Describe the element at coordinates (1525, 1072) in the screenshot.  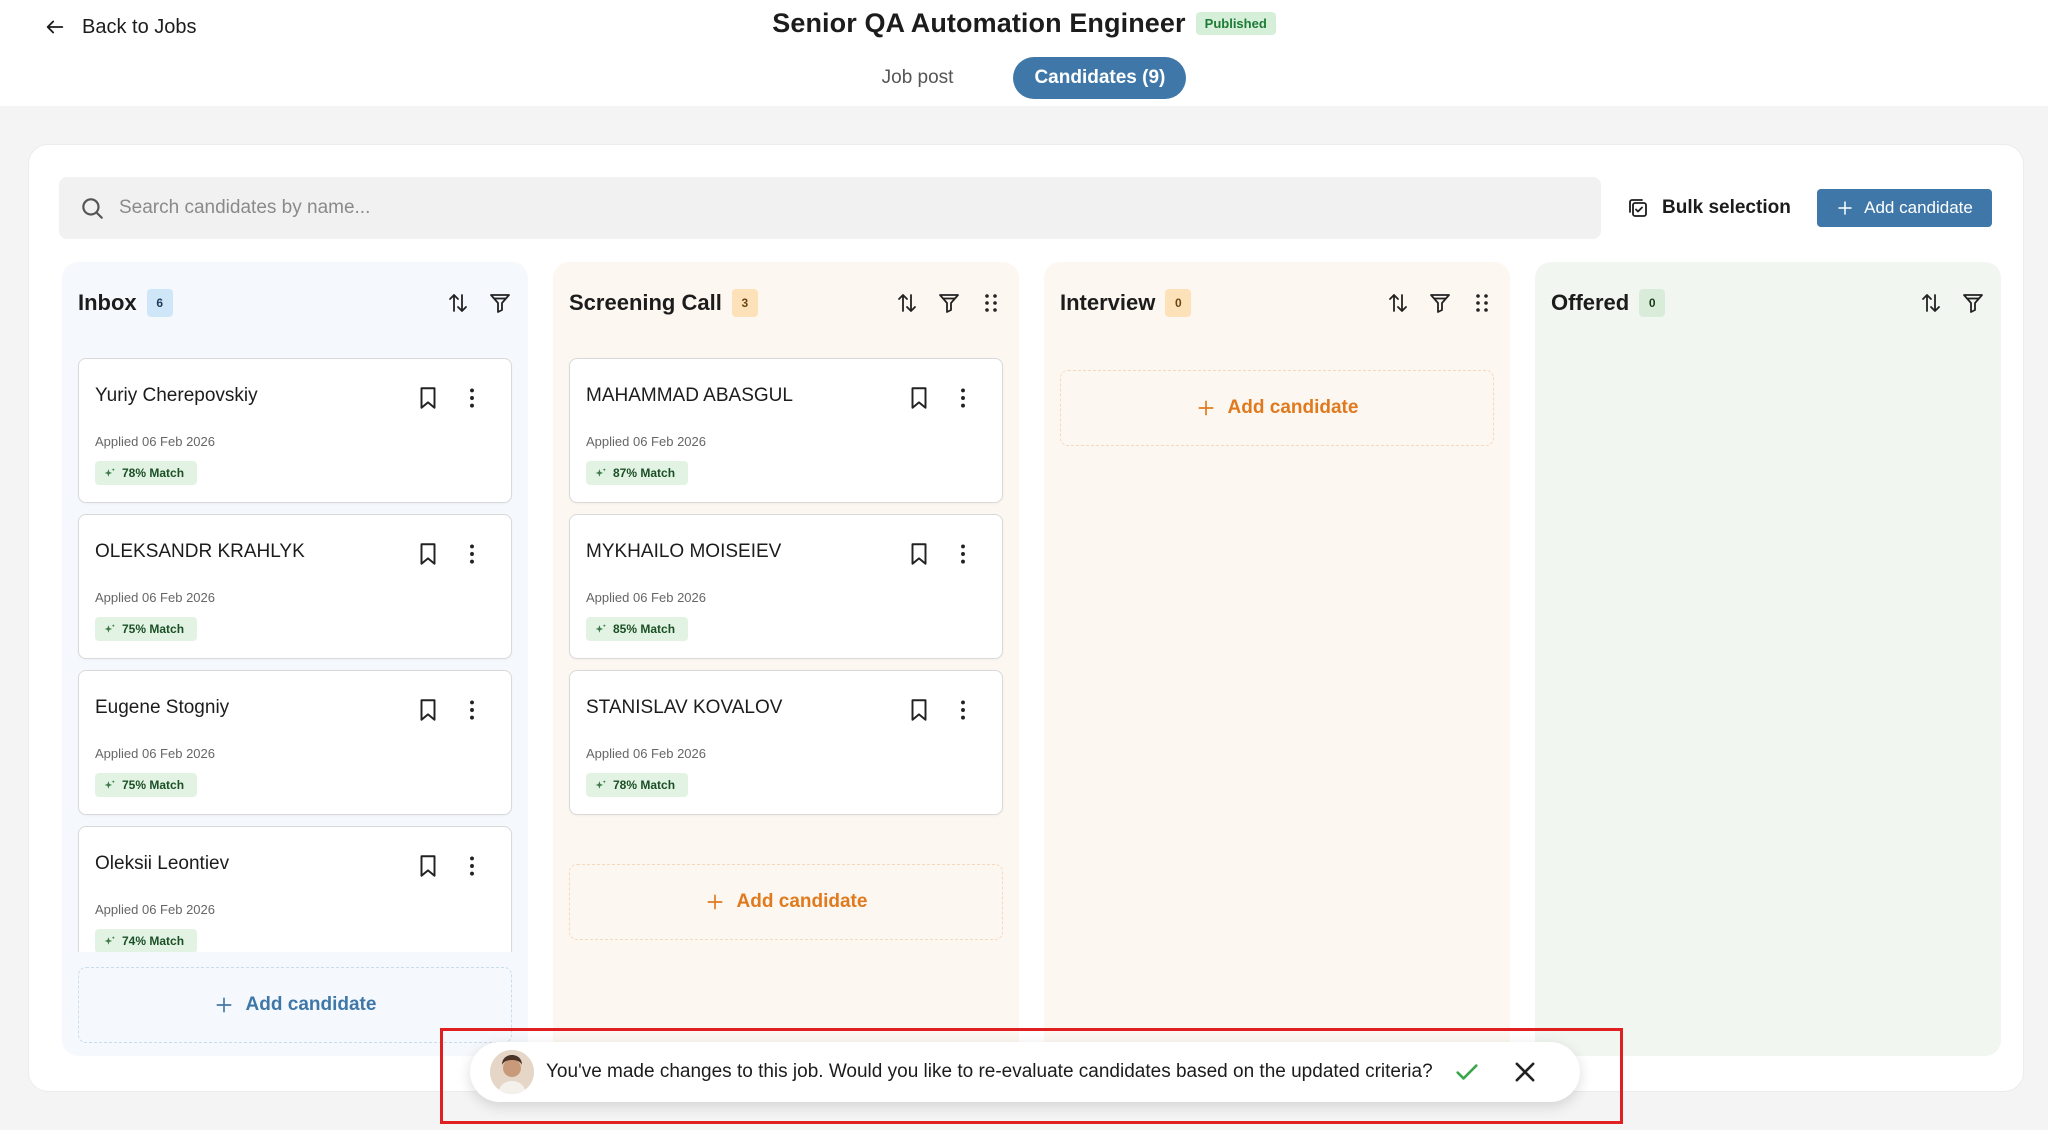
I see `close-icon` at that location.